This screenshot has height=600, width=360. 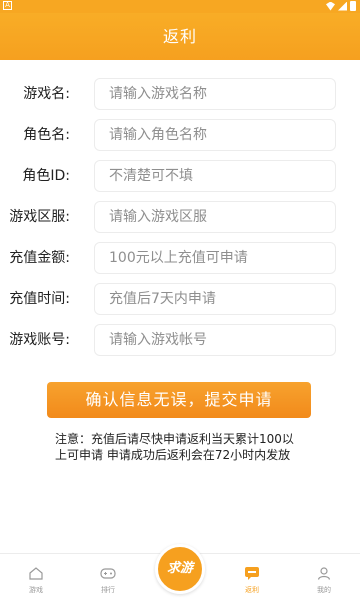 I want to click on form-row-role-name: 角色名: 请输入角色名称, so click(x=180, y=135).